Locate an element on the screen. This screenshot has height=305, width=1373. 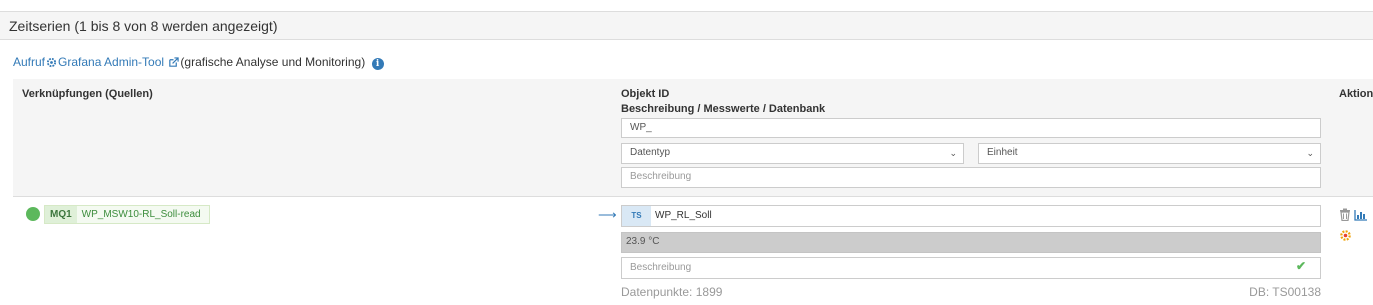
chart-icon is located at coordinates (1361, 216).